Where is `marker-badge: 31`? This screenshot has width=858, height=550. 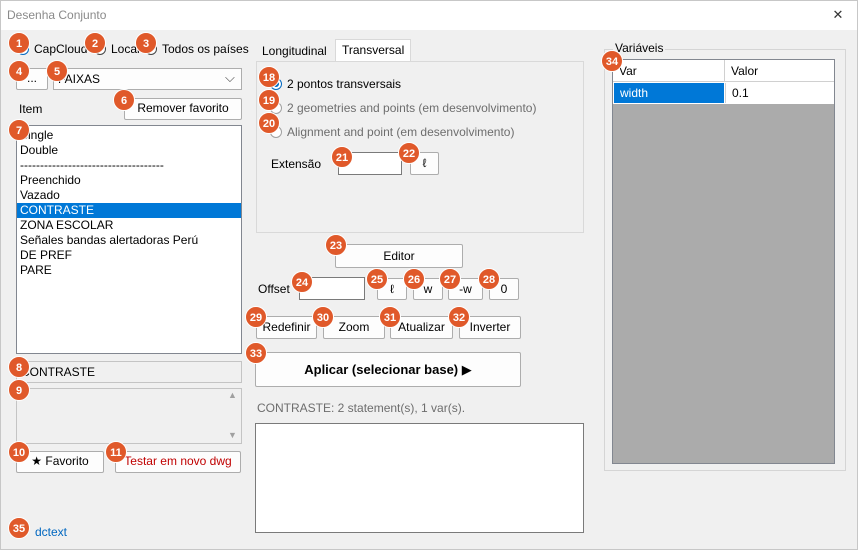 marker-badge: 31 is located at coordinates (390, 317).